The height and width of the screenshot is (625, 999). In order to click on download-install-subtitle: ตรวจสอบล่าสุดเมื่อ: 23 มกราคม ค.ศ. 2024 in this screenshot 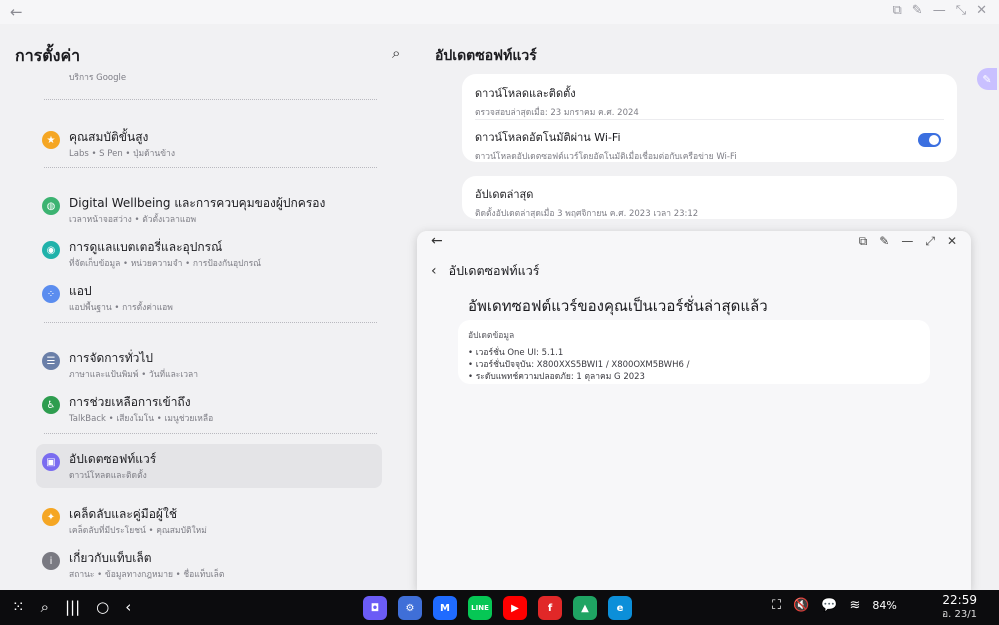, I will do `click(557, 113)`.